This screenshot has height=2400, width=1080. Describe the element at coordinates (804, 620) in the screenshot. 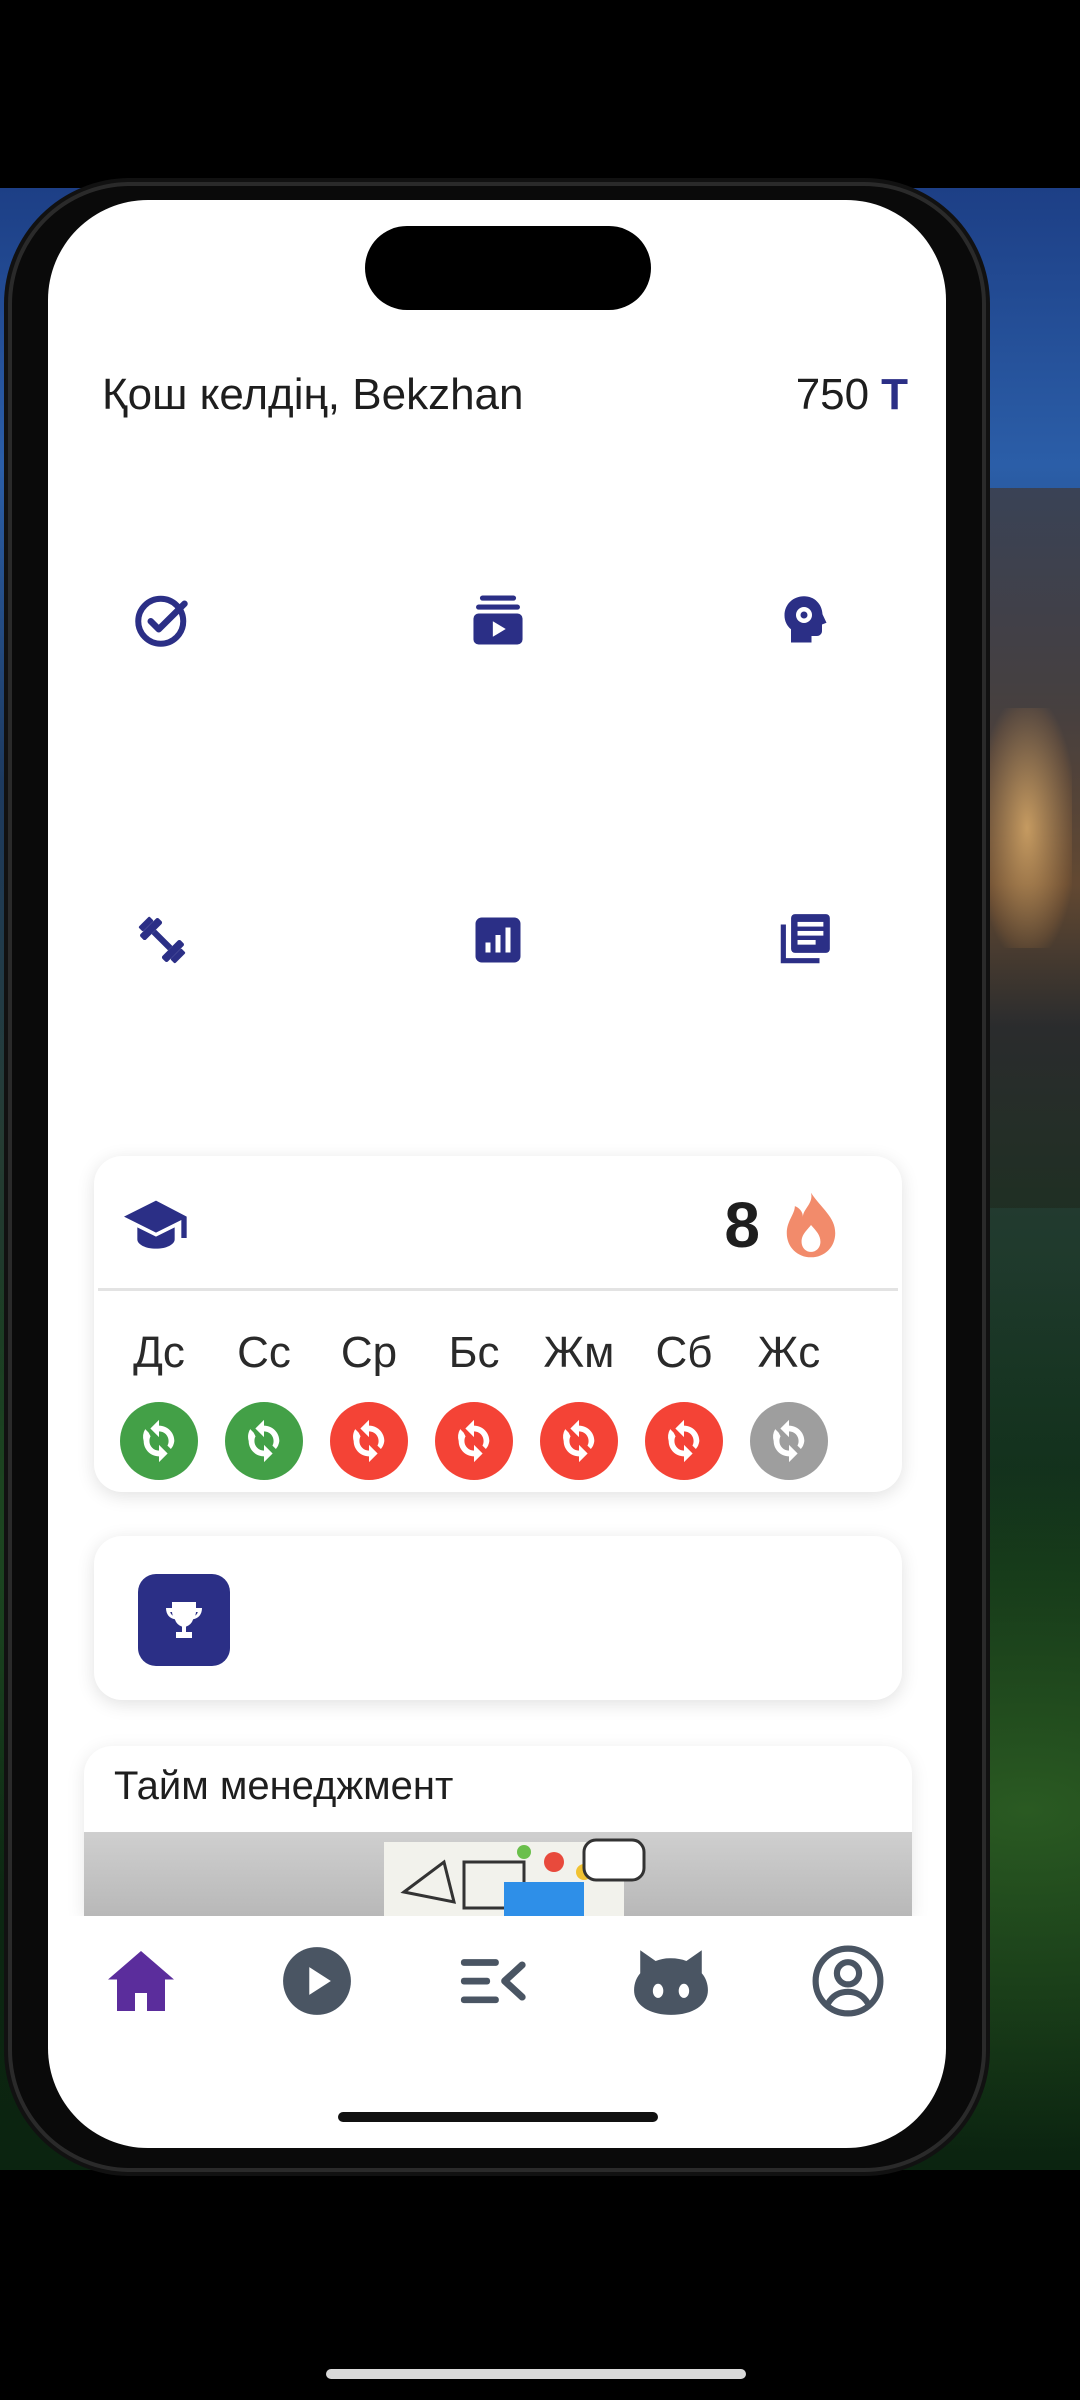

I see `brain-settings-icon` at that location.